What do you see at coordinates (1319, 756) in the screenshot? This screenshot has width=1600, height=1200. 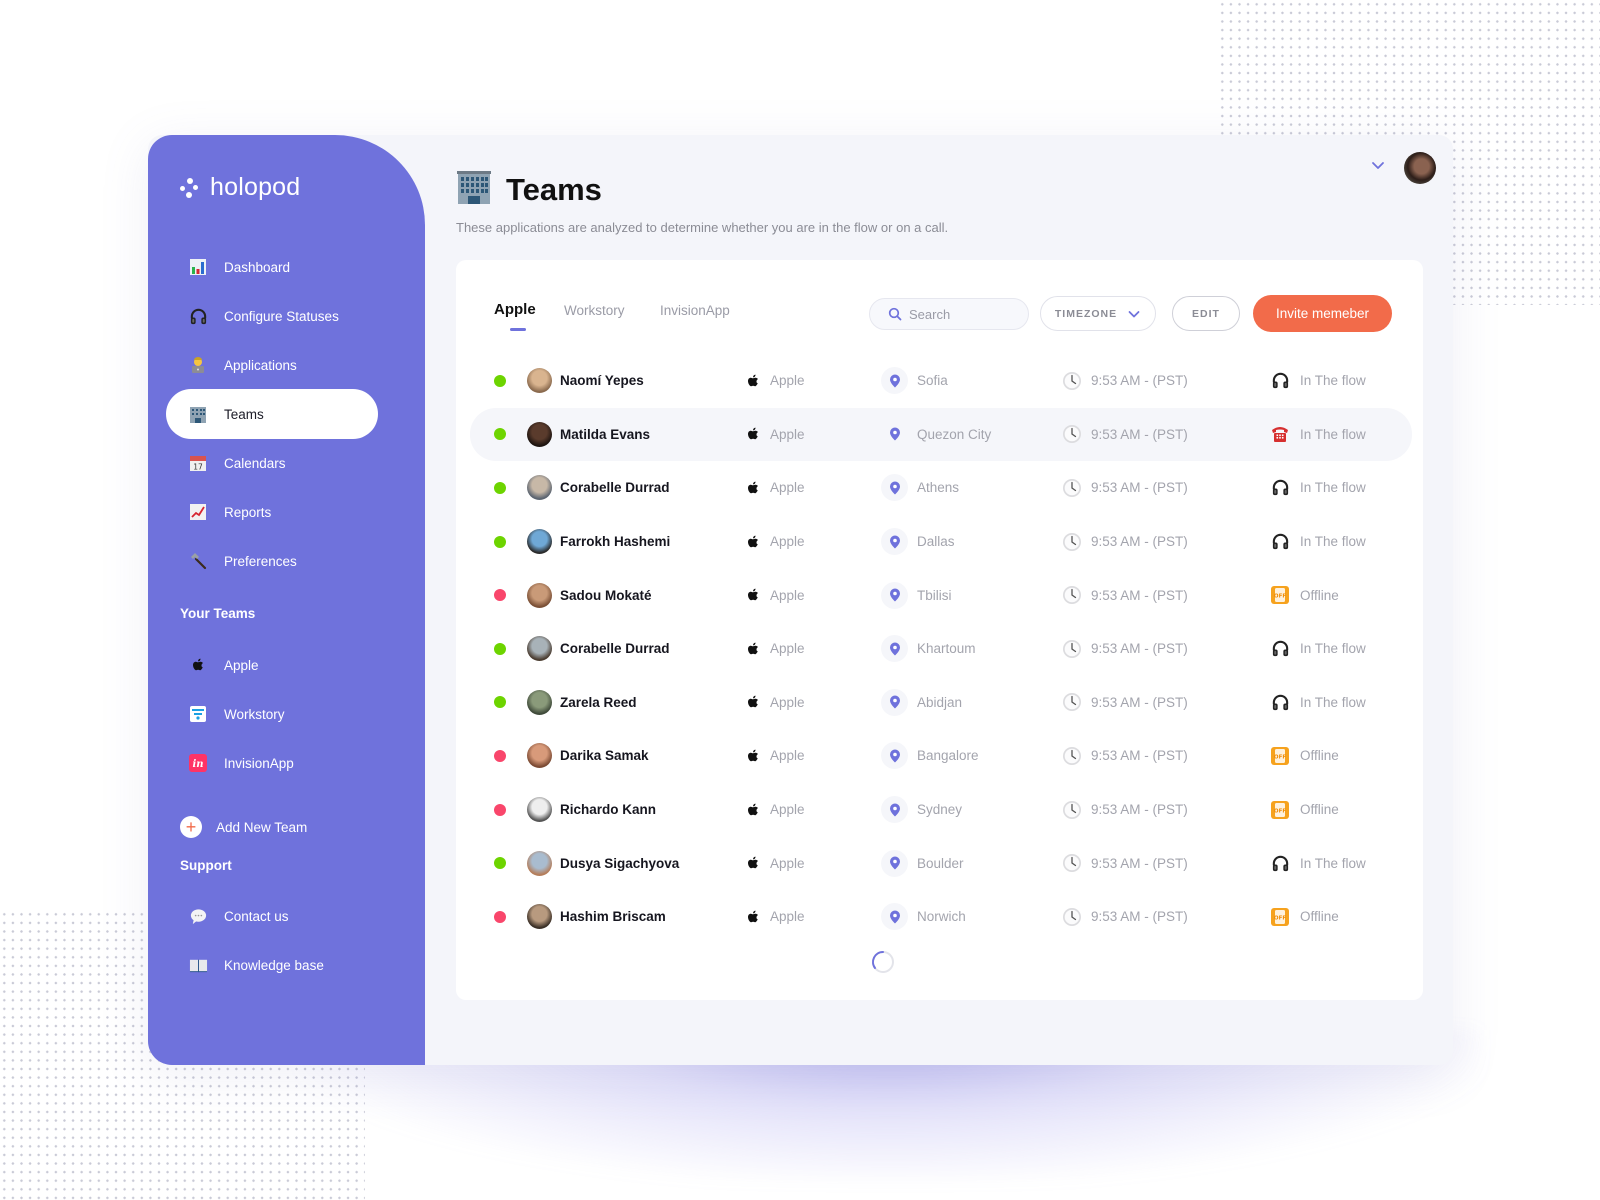 I see `member-flow-status: Offline` at bounding box center [1319, 756].